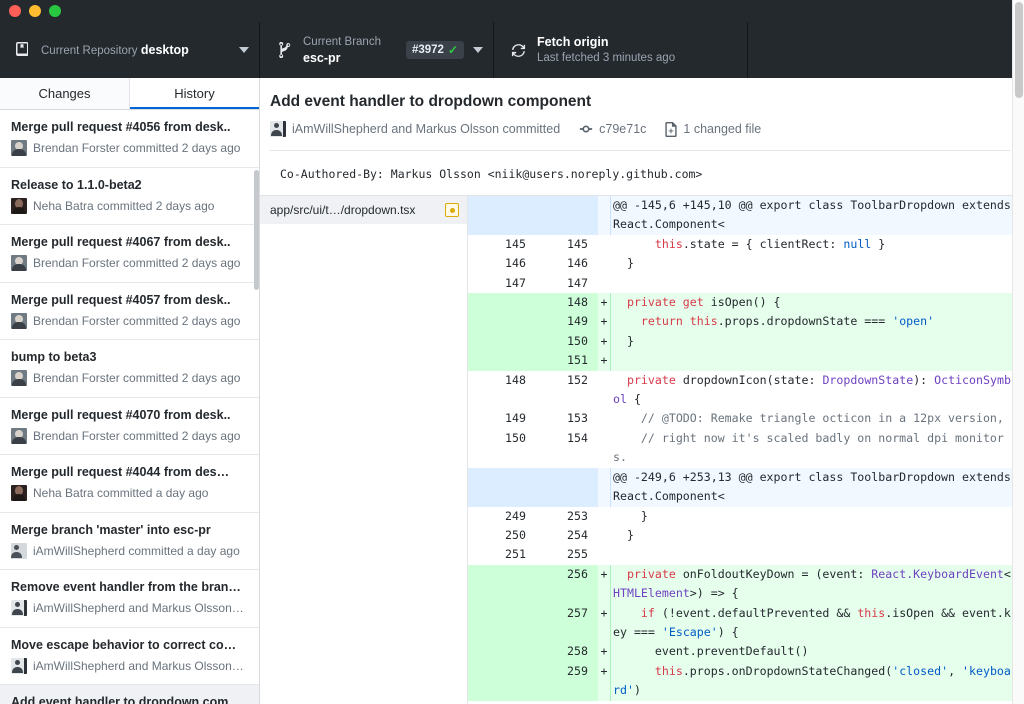  Describe the element at coordinates (621, 50) in the screenshot. I see `fetch-origin-button: Fetch origin Last fetched 3 minutes ago` at that location.